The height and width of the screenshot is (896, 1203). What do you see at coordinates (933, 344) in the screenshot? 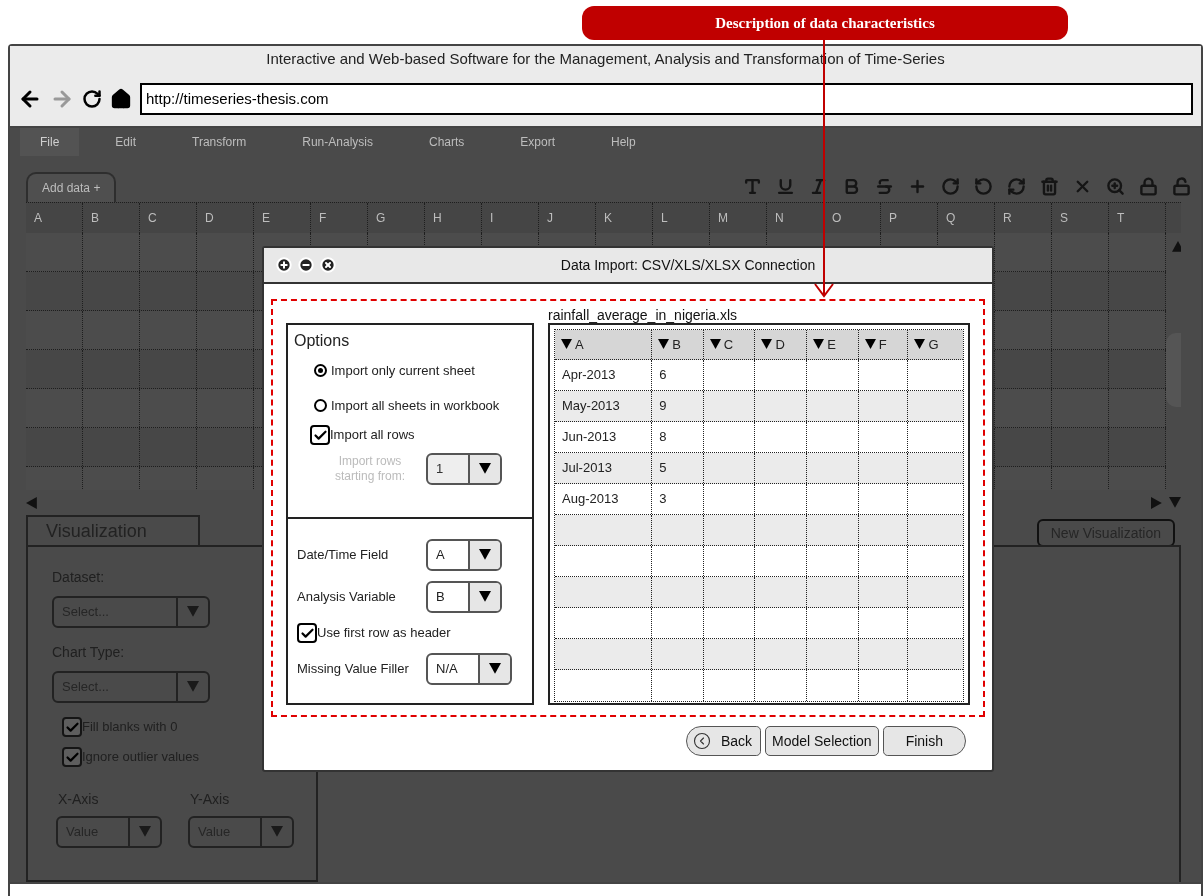
I see `column-header: G` at bounding box center [933, 344].